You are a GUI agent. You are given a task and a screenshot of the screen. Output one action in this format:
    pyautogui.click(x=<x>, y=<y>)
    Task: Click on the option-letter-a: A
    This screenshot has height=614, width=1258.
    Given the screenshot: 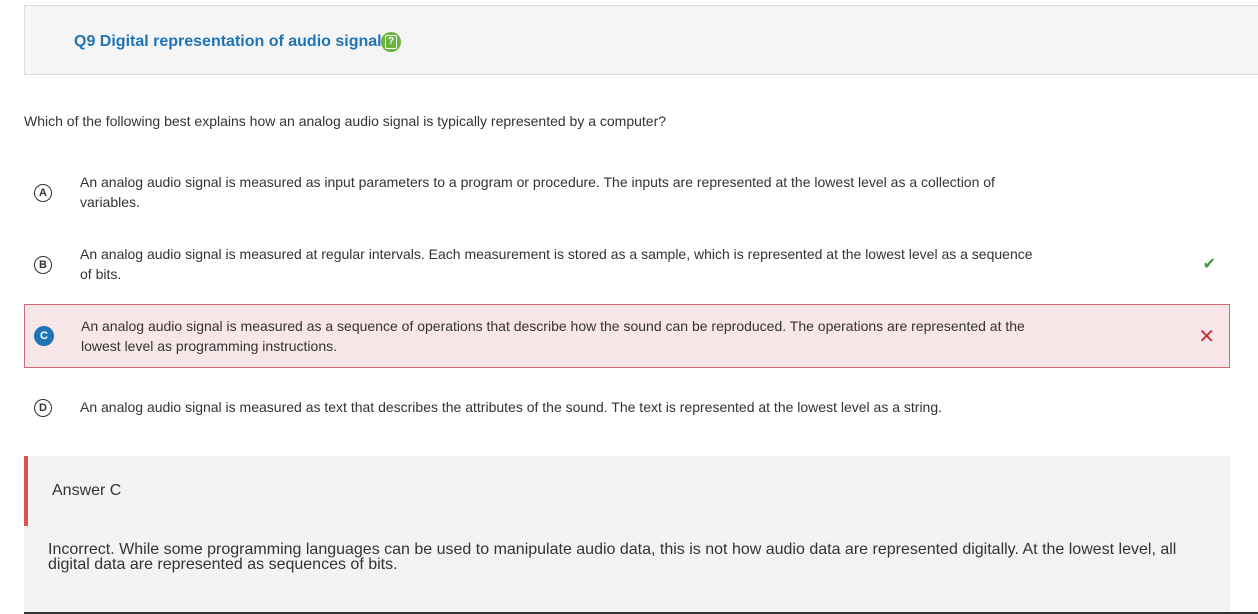 What is the action you would take?
    pyautogui.click(x=43, y=193)
    